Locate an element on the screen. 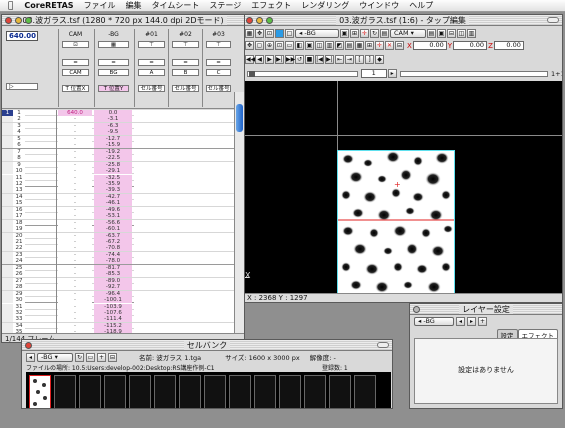  tool-target-icon: ✛ is located at coordinates (379, 45).